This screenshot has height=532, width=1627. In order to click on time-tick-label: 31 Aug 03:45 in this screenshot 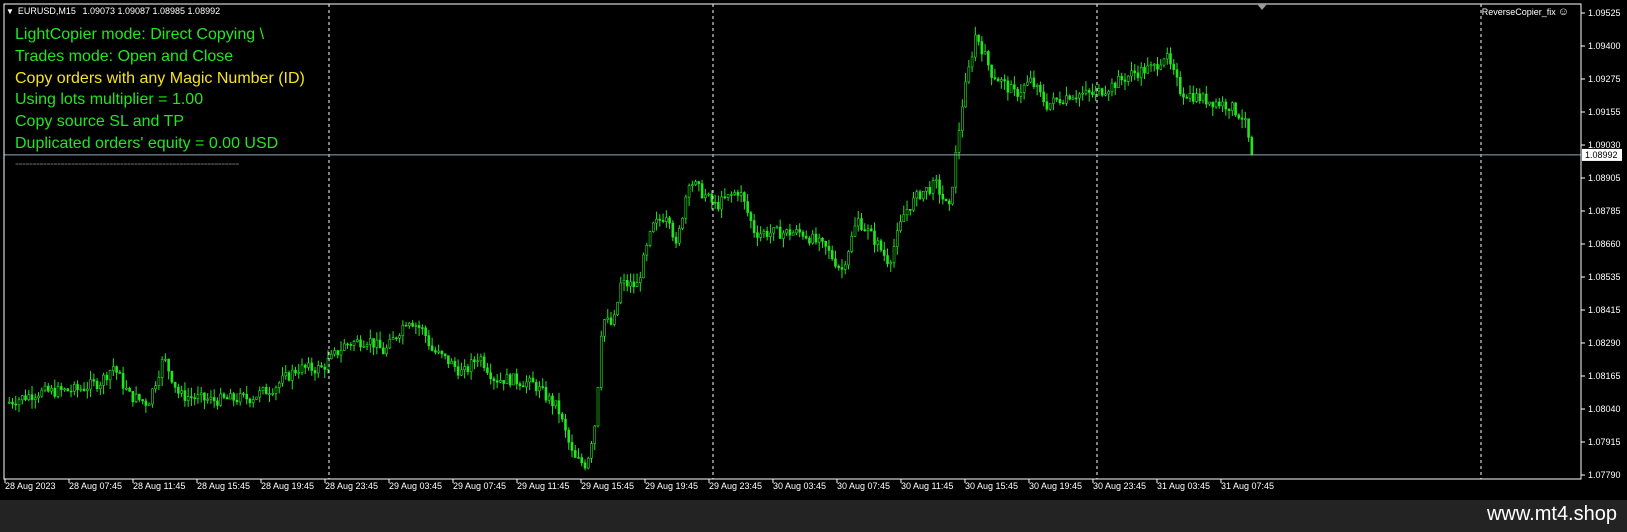, I will do `click(1183, 486)`.